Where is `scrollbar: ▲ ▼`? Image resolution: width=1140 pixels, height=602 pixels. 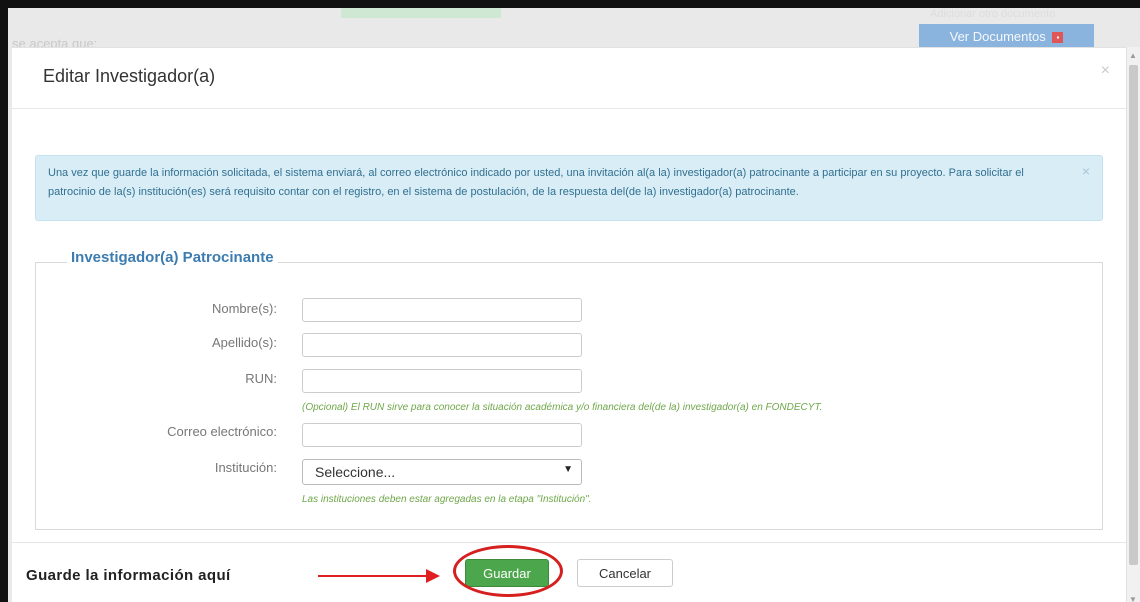 scrollbar: ▲ ▼ is located at coordinates (1133, 324).